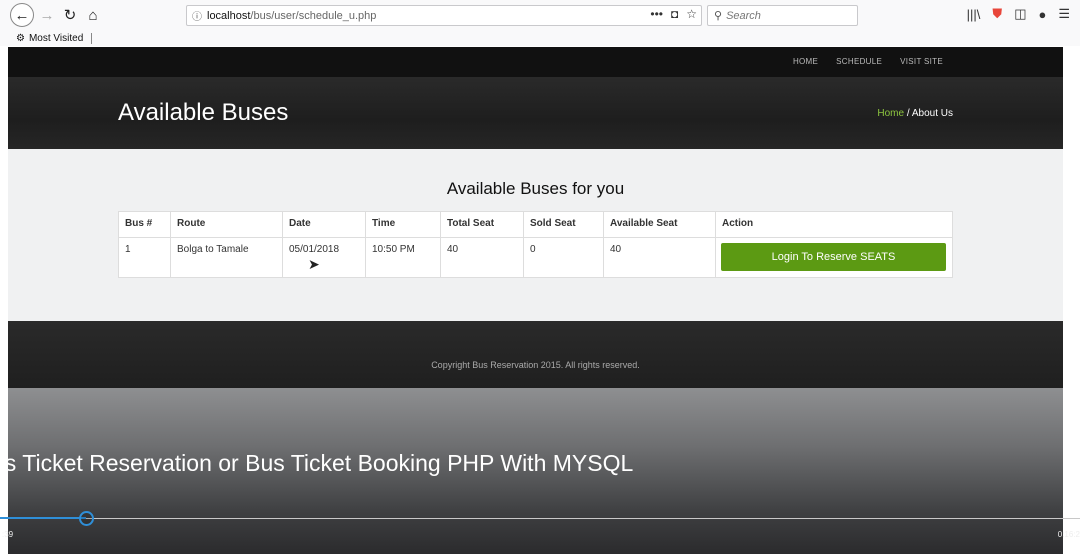  Describe the element at coordinates (144, 224) in the screenshot. I see `col-bus: Bus #` at that location.